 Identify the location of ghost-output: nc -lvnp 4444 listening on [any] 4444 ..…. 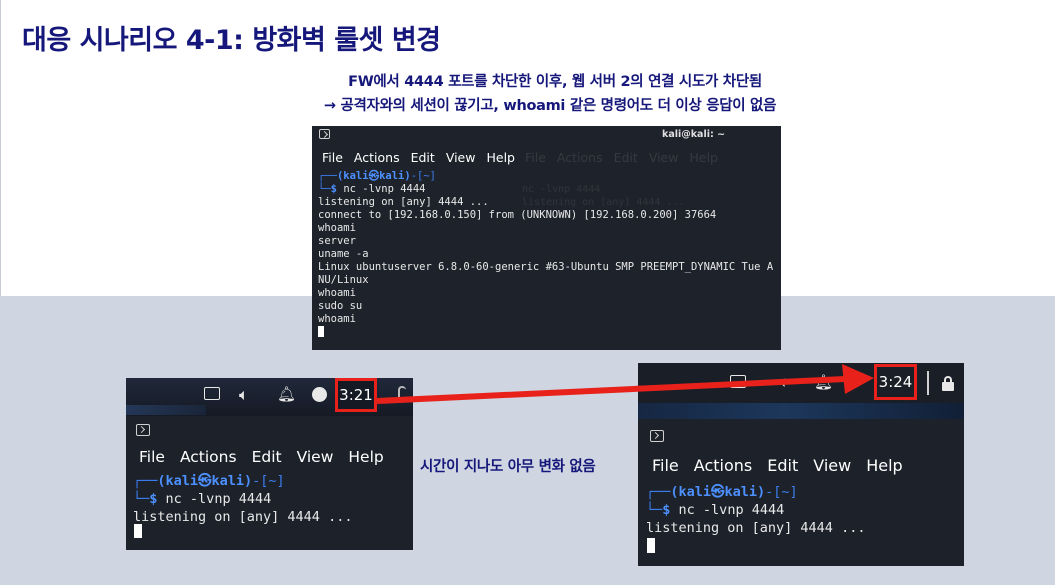
(603, 196).